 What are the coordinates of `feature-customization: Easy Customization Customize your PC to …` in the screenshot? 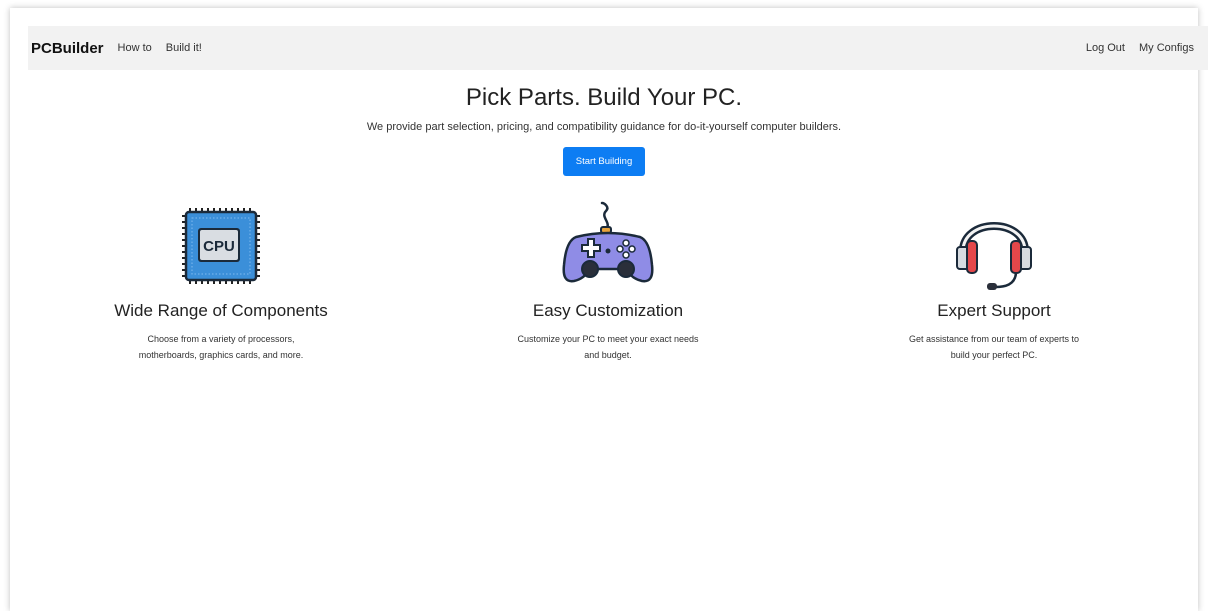 It's located at (608, 280).